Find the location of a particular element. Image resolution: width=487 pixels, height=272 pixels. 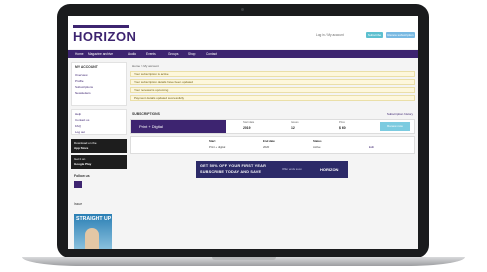

sidebar-item-faq: FAQ is located at coordinates (78, 126).